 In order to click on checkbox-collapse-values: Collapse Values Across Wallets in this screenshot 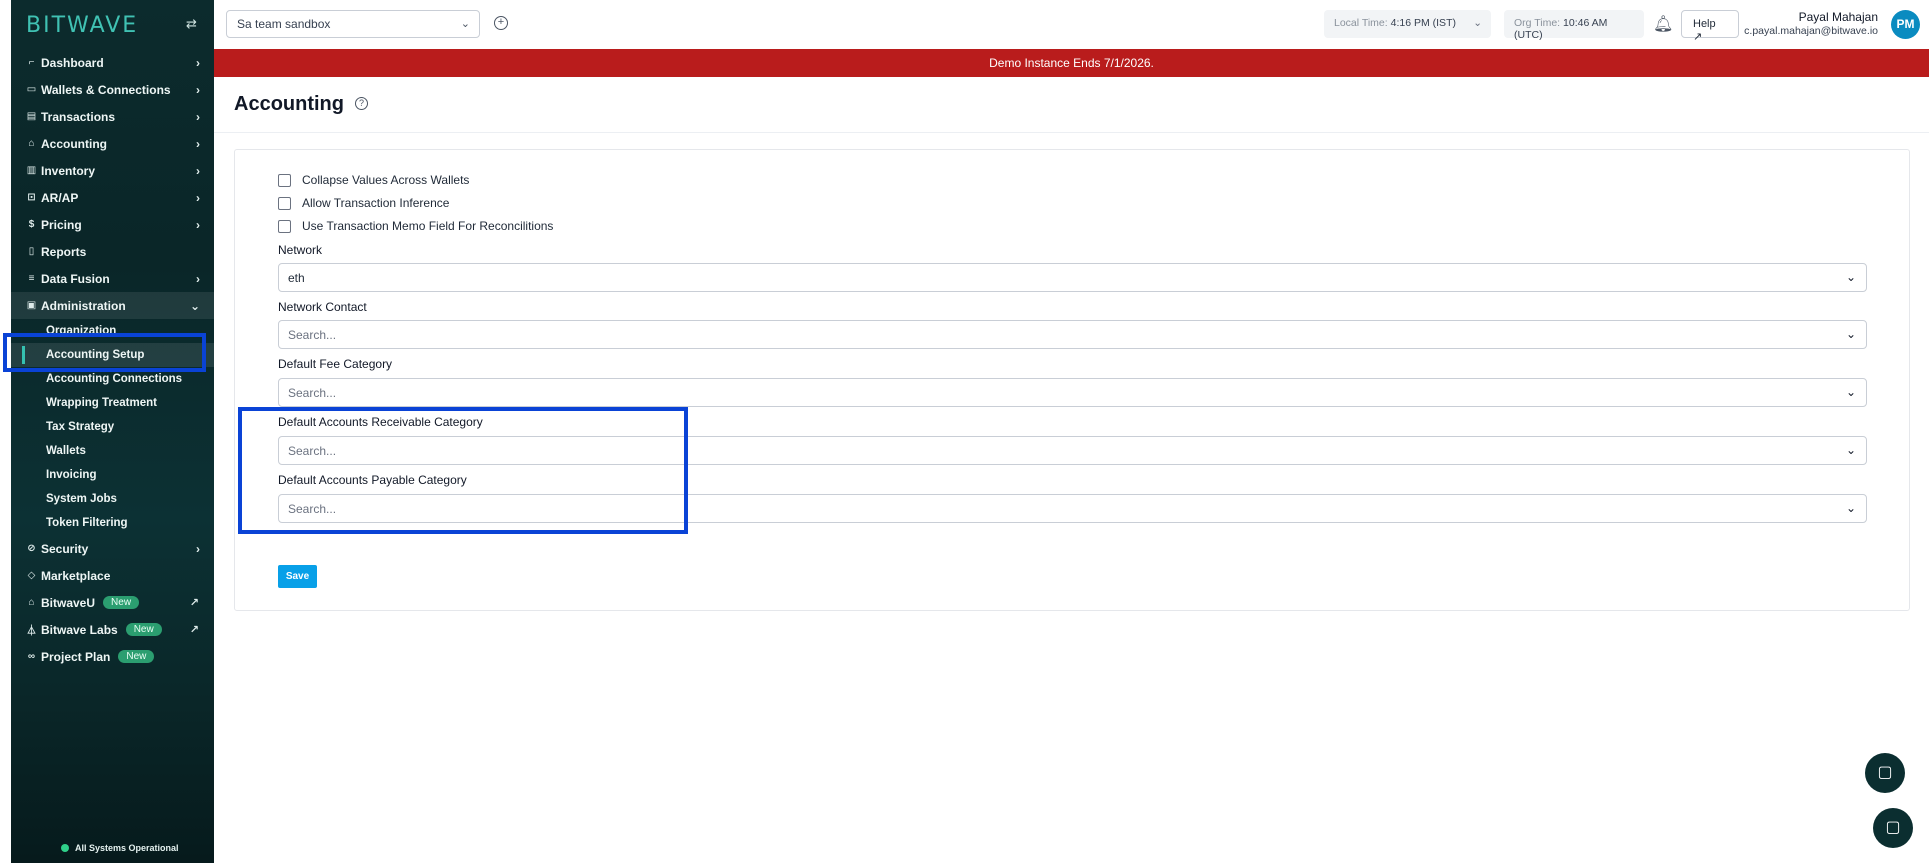, I will do `click(373, 180)`.